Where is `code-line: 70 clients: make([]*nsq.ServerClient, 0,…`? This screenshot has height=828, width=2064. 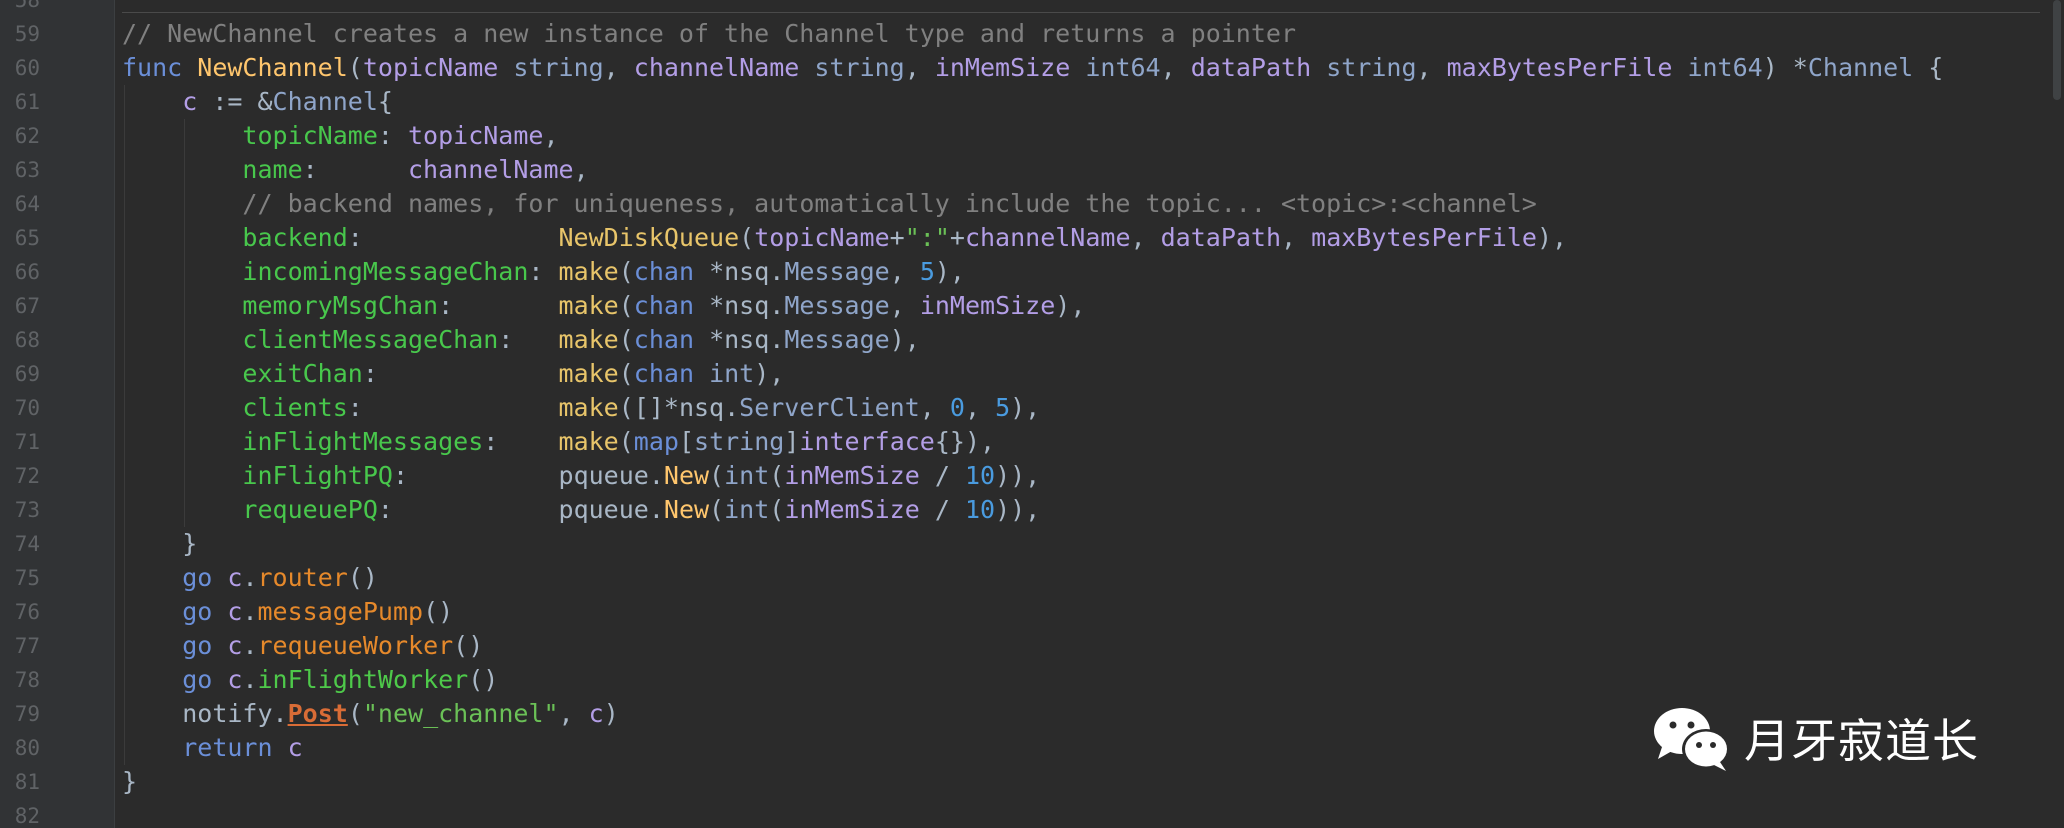
code-line: 70 clients: make([]*nsq.ServerClient, 0,… is located at coordinates (1032, 408).